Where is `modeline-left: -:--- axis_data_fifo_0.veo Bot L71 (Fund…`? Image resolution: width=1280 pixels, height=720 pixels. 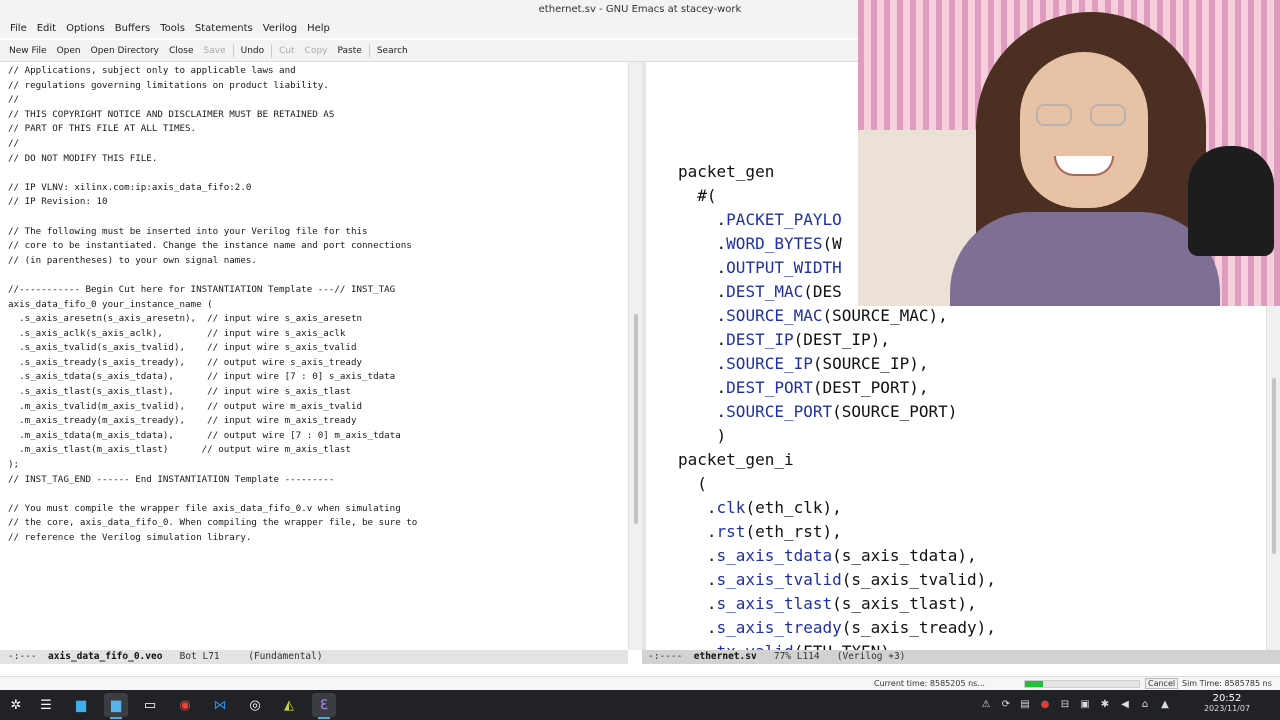 modeline-left: -:--- axis_data_fifo_0.veo Bot L71 (Fund… is located at coordinates (314, 657).